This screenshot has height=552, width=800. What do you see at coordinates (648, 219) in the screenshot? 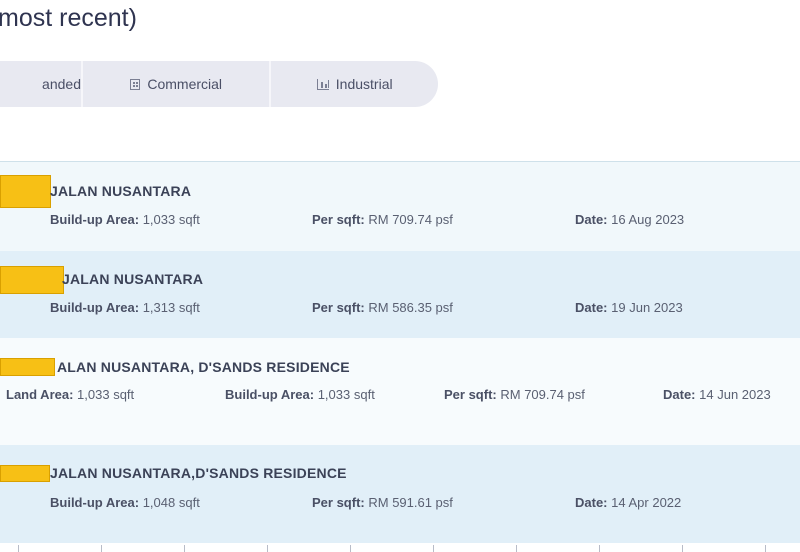
I see `date-value: 16 Aug 2023` at bounding box center [648, 219].